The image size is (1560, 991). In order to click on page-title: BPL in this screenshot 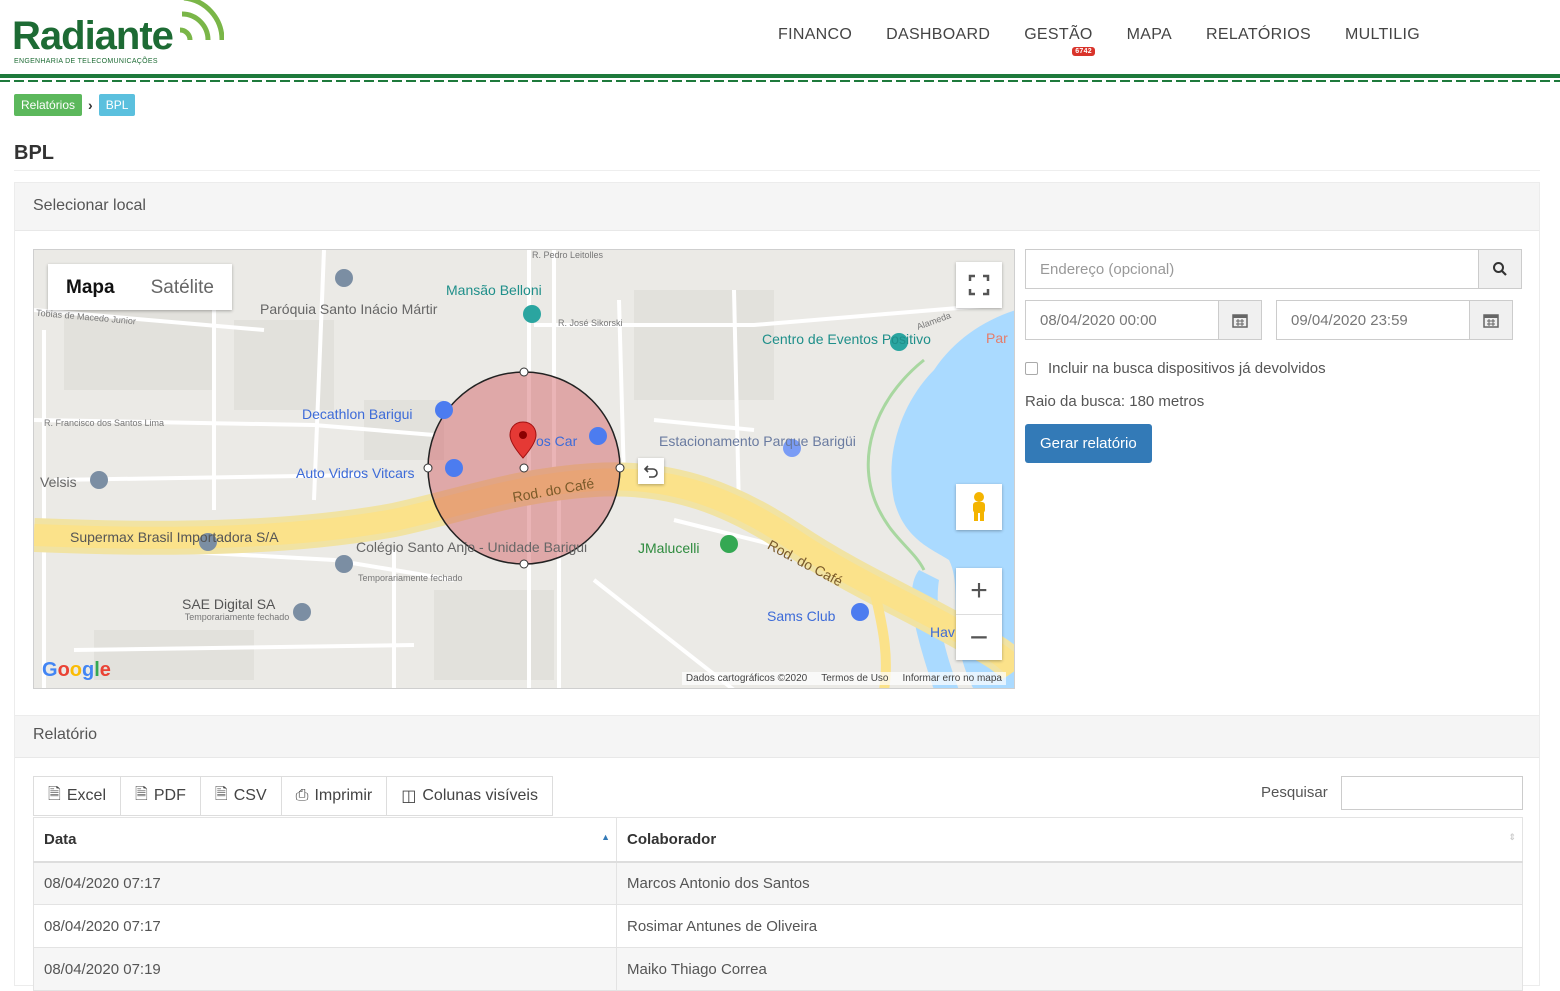, I will do `click(34, 153)`.